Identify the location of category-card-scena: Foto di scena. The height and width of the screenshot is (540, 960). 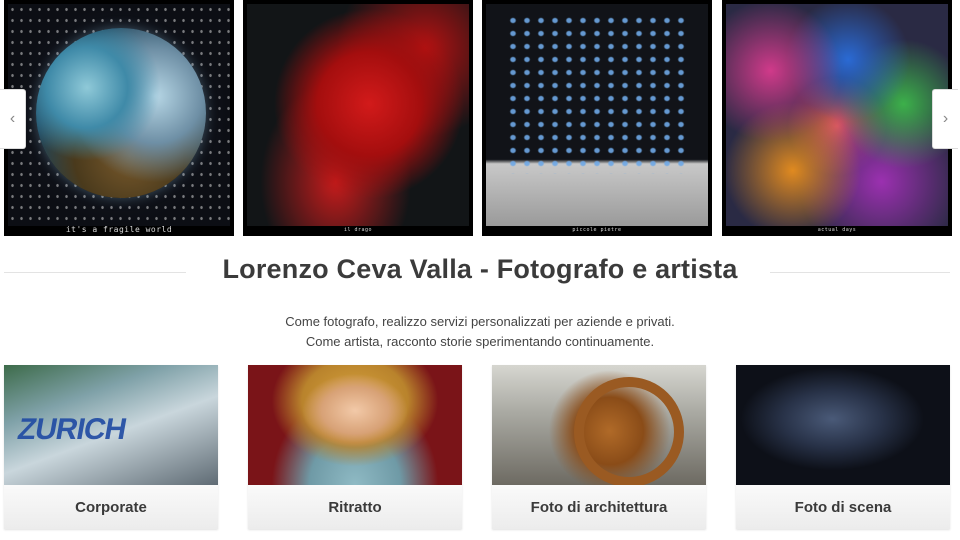
(843, 447).